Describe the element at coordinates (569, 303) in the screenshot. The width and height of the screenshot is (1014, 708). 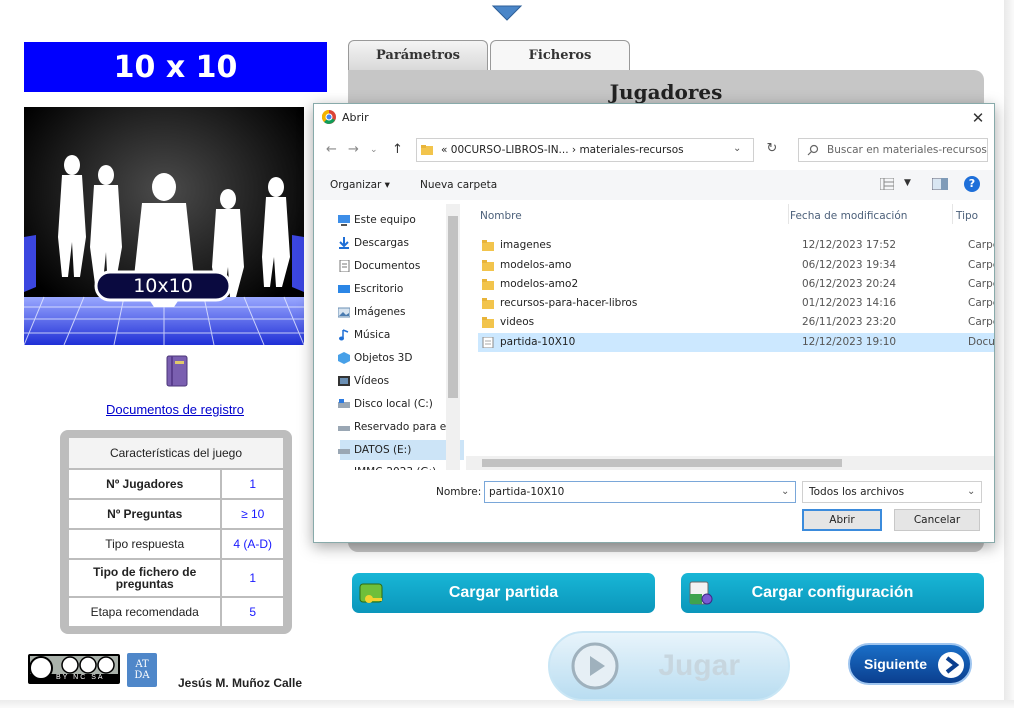
I see `file-name: recursos-para-hacer-libros` at that location.